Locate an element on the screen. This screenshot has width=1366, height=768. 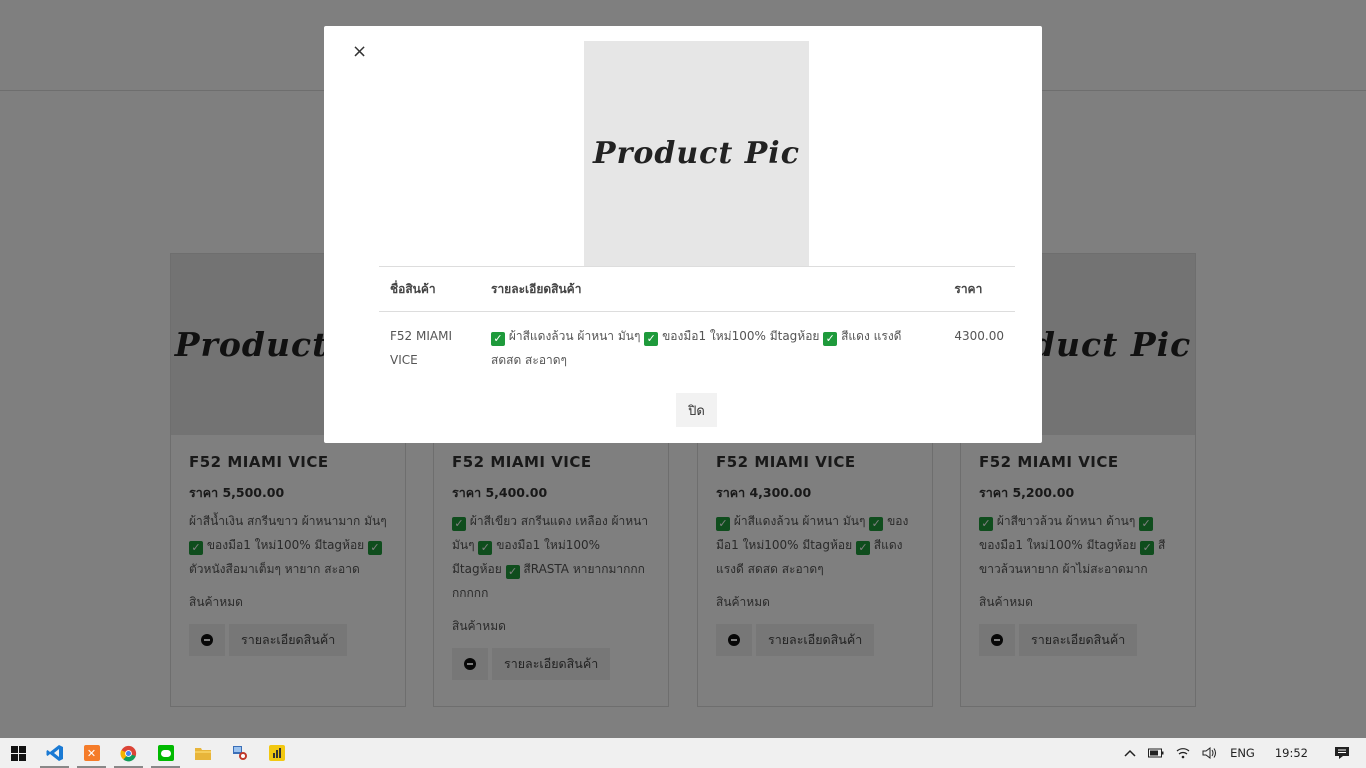
column-header-price: ราคา is located at coordinates (979, 289).